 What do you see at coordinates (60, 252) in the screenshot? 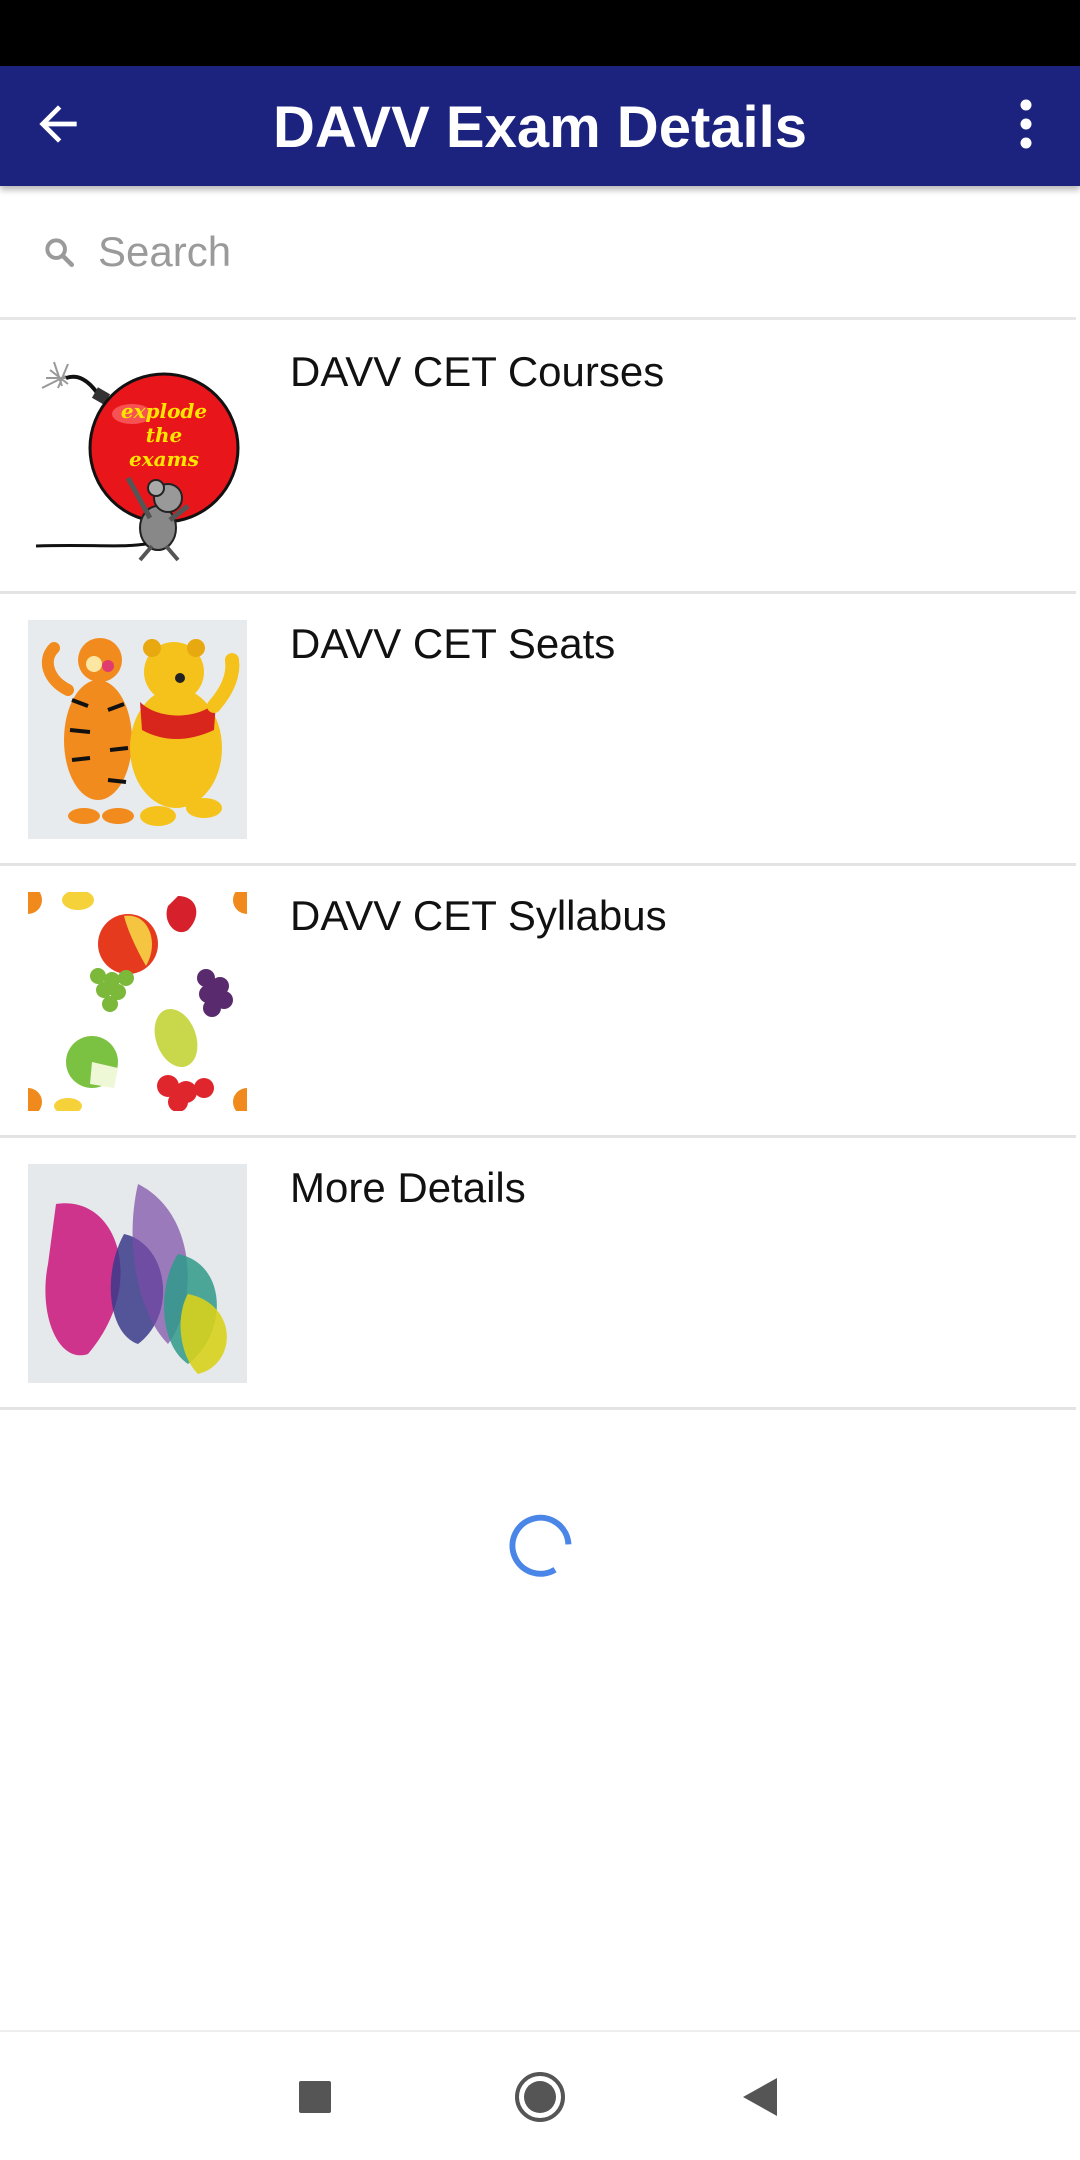
I see `search-icon` at bounding box center [60, 252].